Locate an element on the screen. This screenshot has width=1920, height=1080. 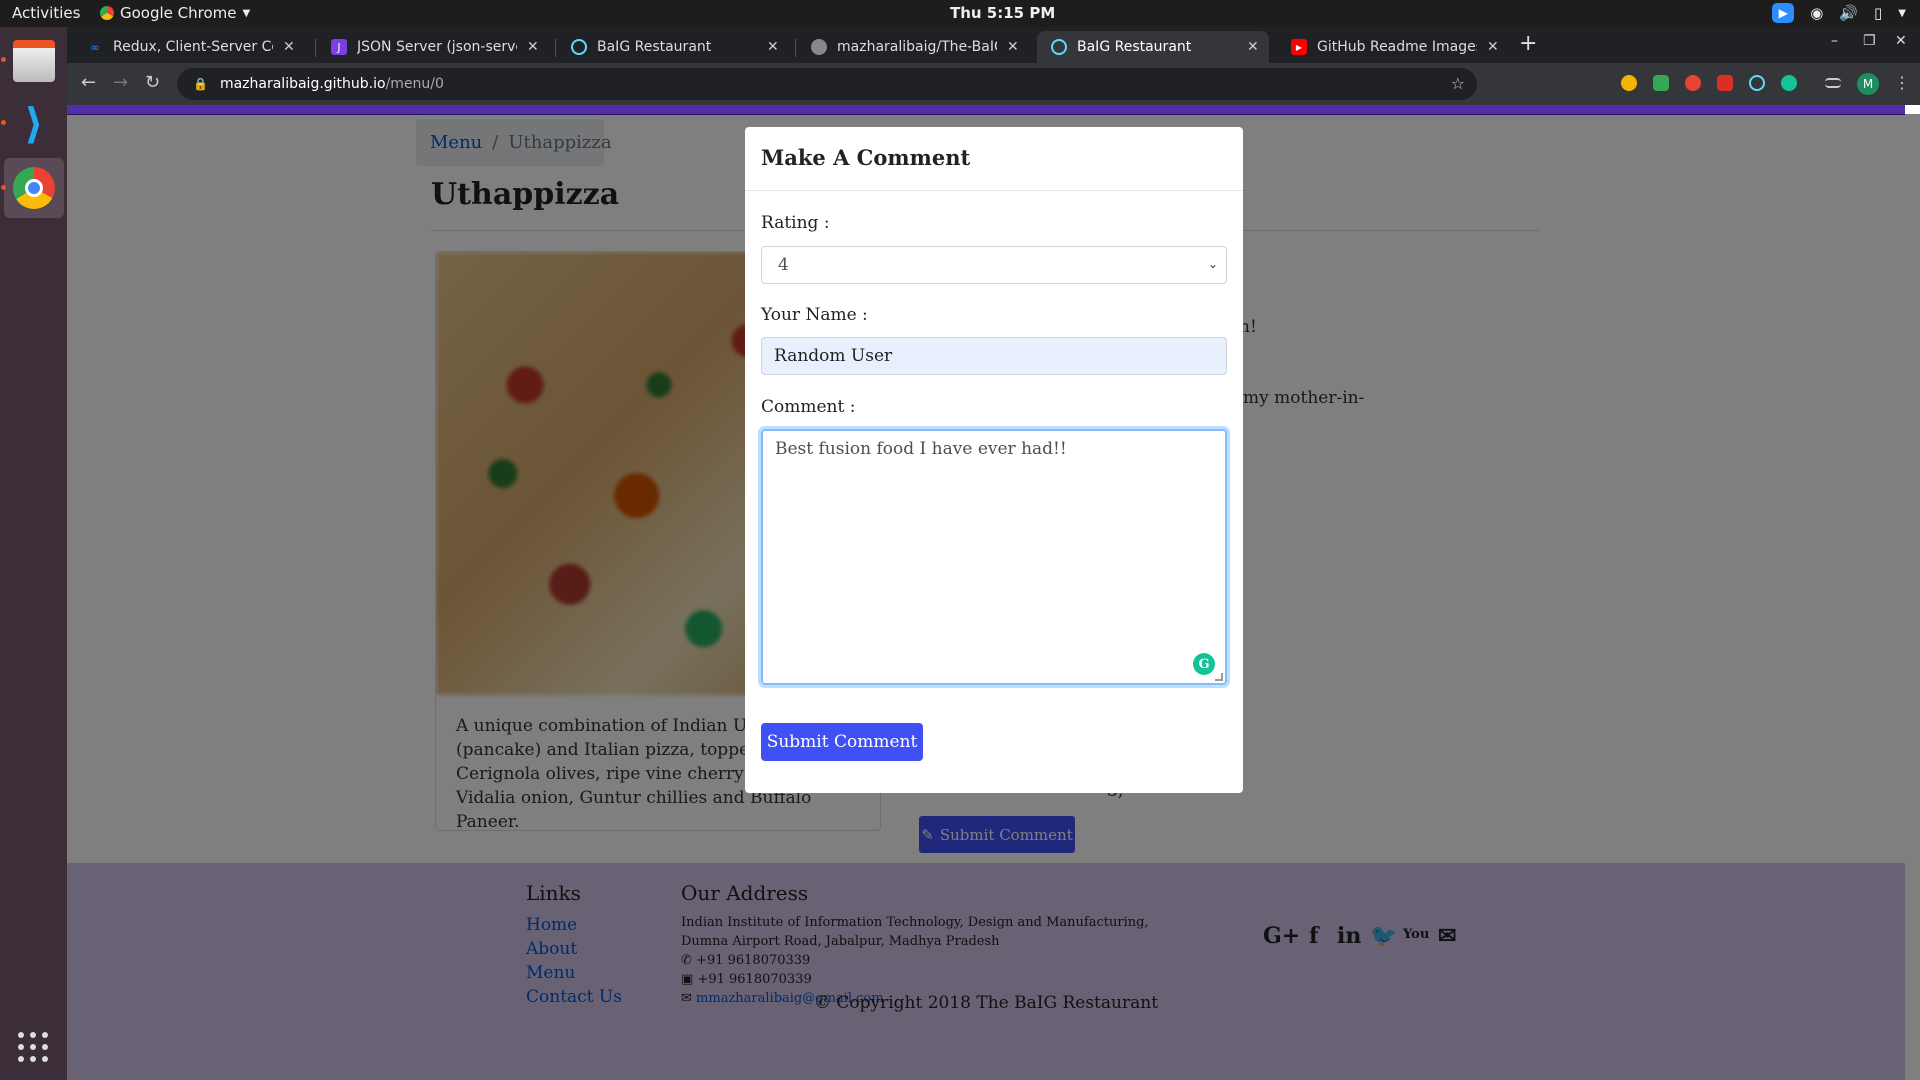
clock: Thu 5:15 PM is located at coordinates (1002, 13).